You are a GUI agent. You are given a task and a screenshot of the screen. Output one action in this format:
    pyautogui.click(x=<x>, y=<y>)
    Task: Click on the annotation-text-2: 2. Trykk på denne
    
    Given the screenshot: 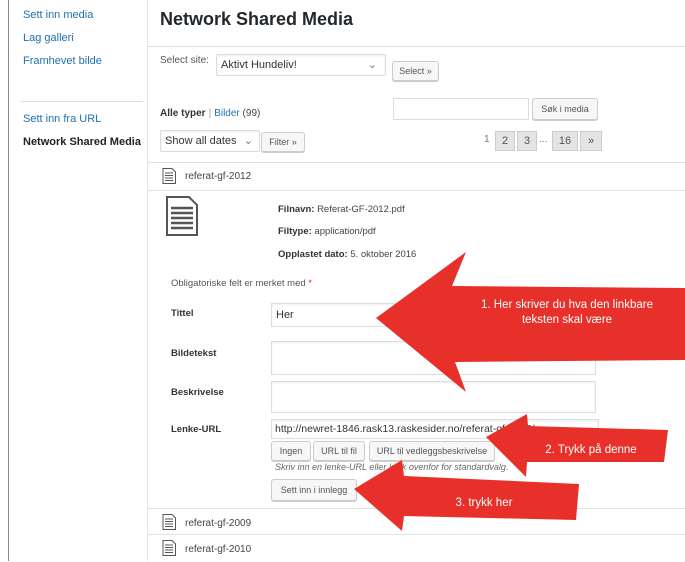 What is the action you would take?
    pyautogui.click(x=591, y=450)
    